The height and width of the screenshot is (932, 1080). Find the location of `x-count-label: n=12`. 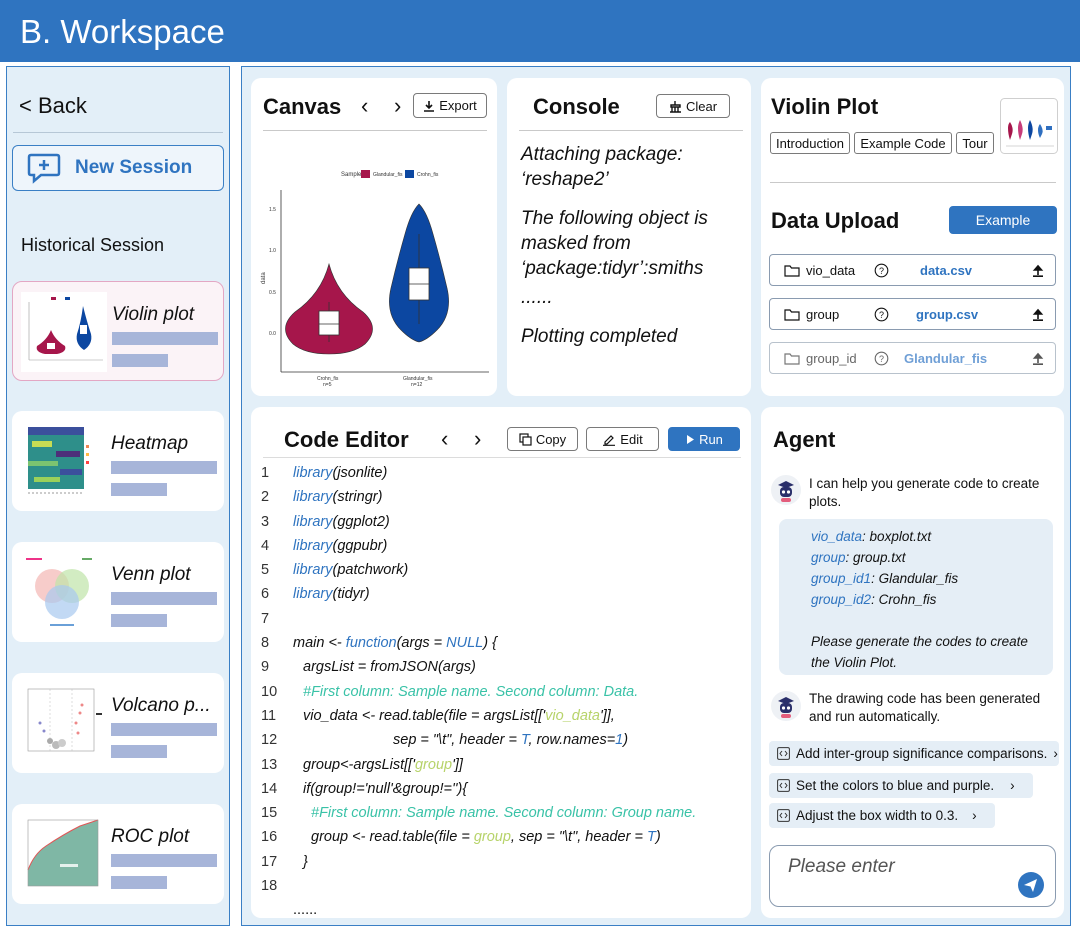

x-count-label: n=12 is located at coordinates (416, 385).